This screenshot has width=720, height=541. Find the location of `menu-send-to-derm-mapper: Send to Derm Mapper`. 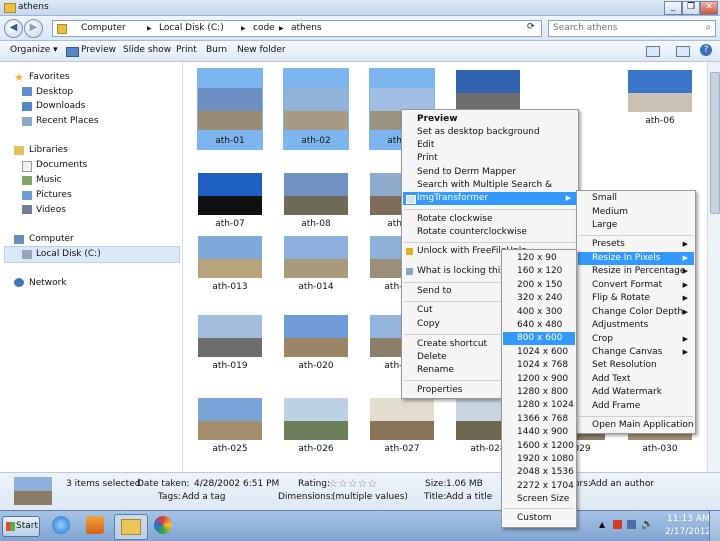

menu-send-to-derm-mapper: Send to Derm Mapper is located at coordinates (490, 172).